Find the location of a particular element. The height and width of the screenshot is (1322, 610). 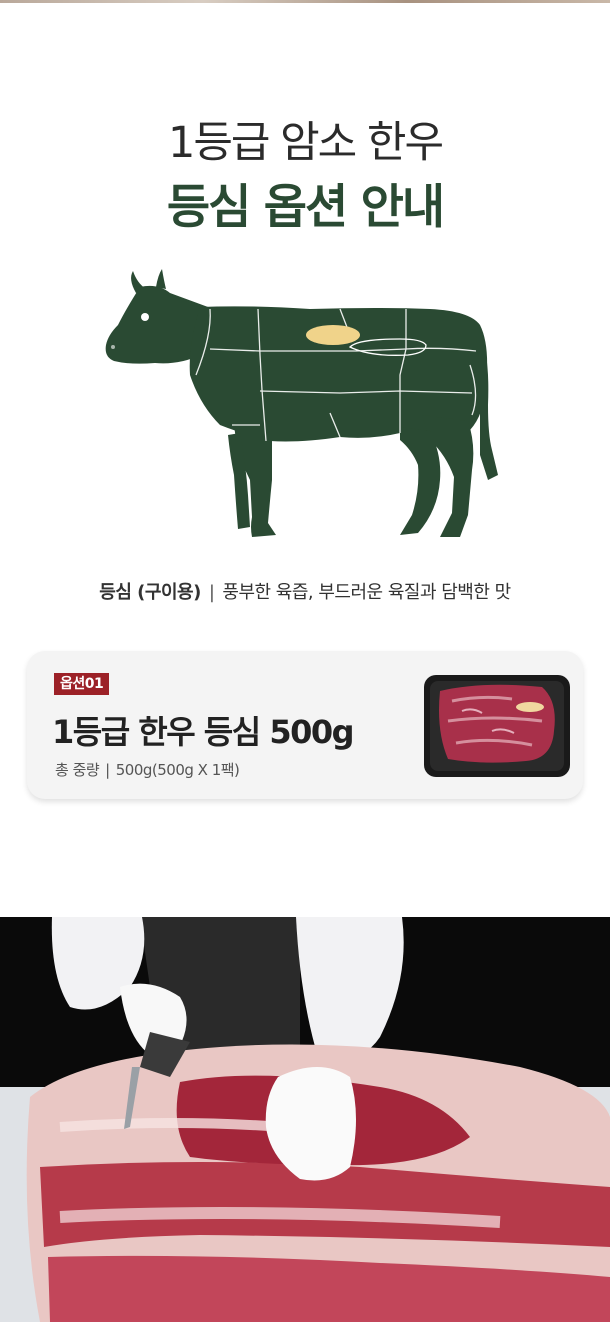

nostril is located at coordinates (113, 347).